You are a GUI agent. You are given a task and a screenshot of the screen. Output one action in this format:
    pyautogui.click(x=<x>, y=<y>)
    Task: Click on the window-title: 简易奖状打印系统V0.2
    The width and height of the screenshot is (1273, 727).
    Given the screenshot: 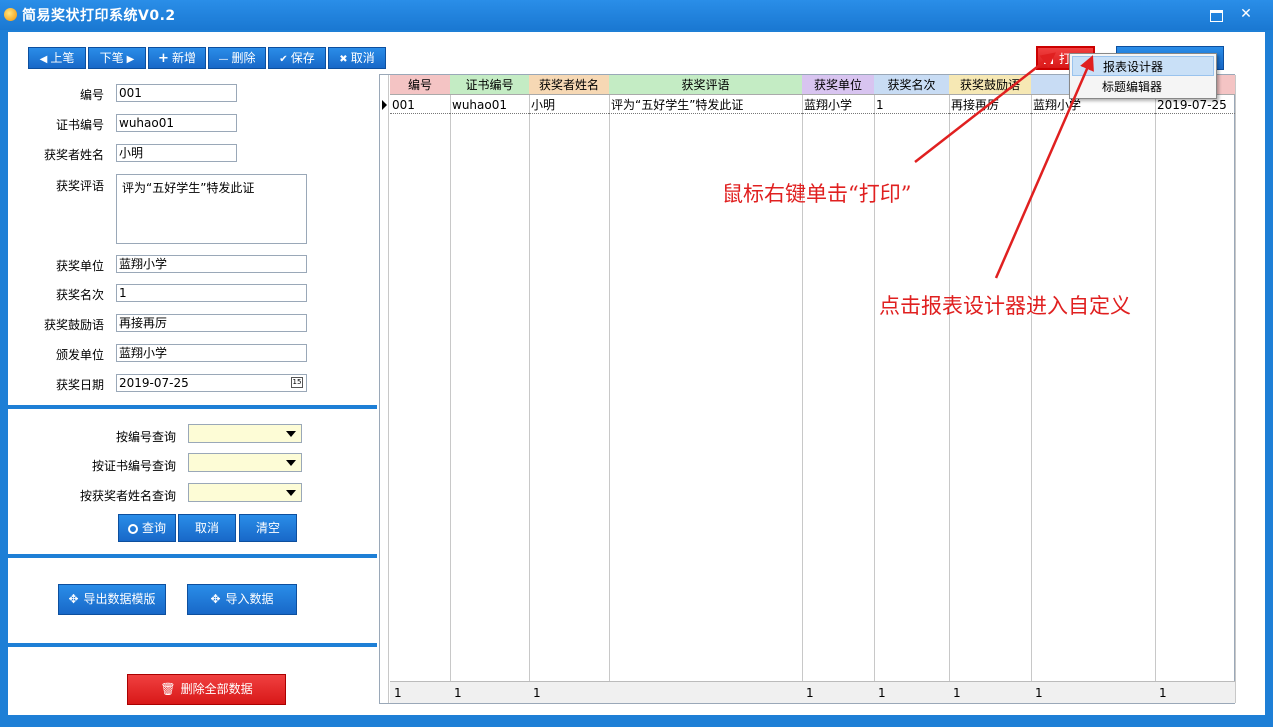 What is the action you would take?
    pyautogui.click(x=99, y=16)
    